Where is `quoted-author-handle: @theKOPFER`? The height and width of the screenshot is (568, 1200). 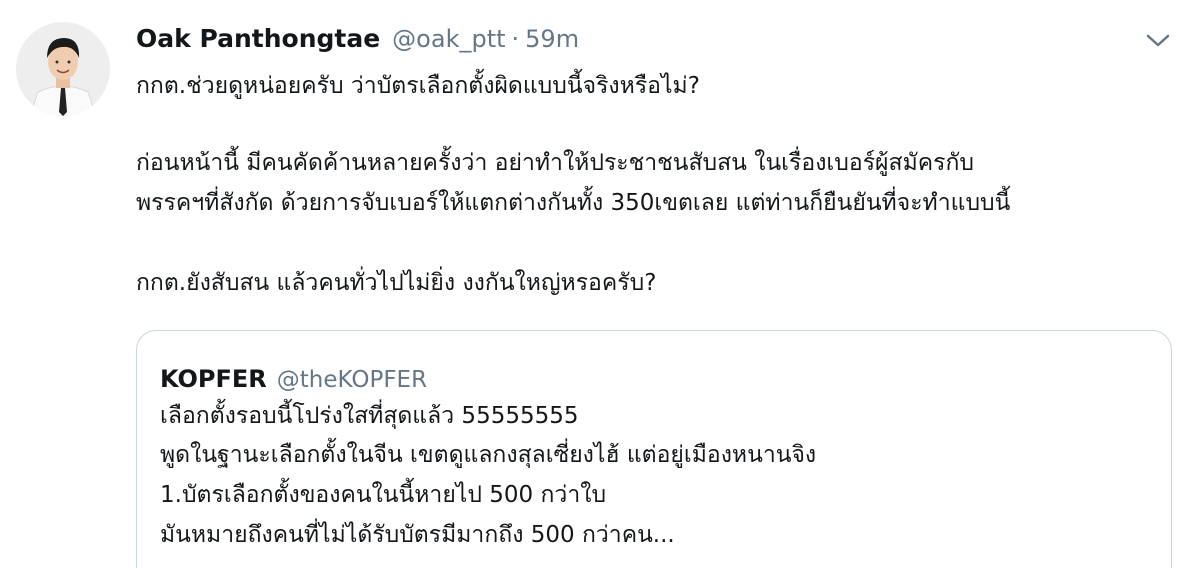
quoted-author-handle: @theKOPFER is located at coordinates (352, 380).